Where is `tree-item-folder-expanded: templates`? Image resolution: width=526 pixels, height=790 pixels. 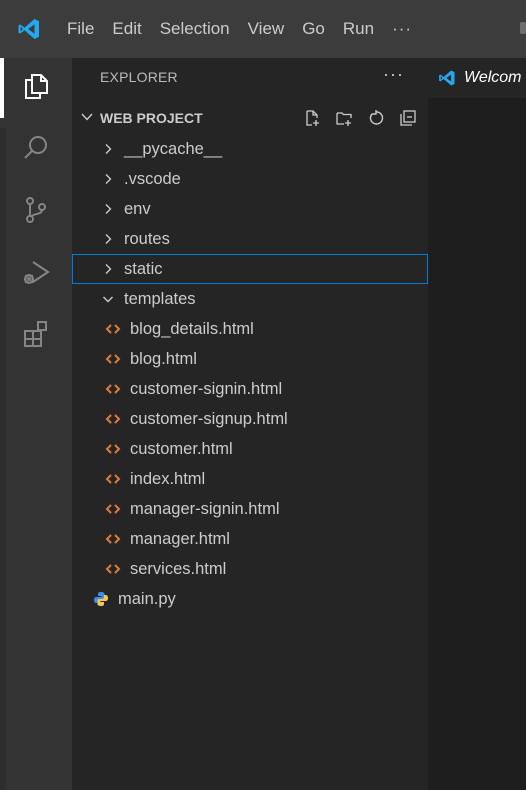 tree-item-folder-expanded: templates is located at coordinates (250, 299).